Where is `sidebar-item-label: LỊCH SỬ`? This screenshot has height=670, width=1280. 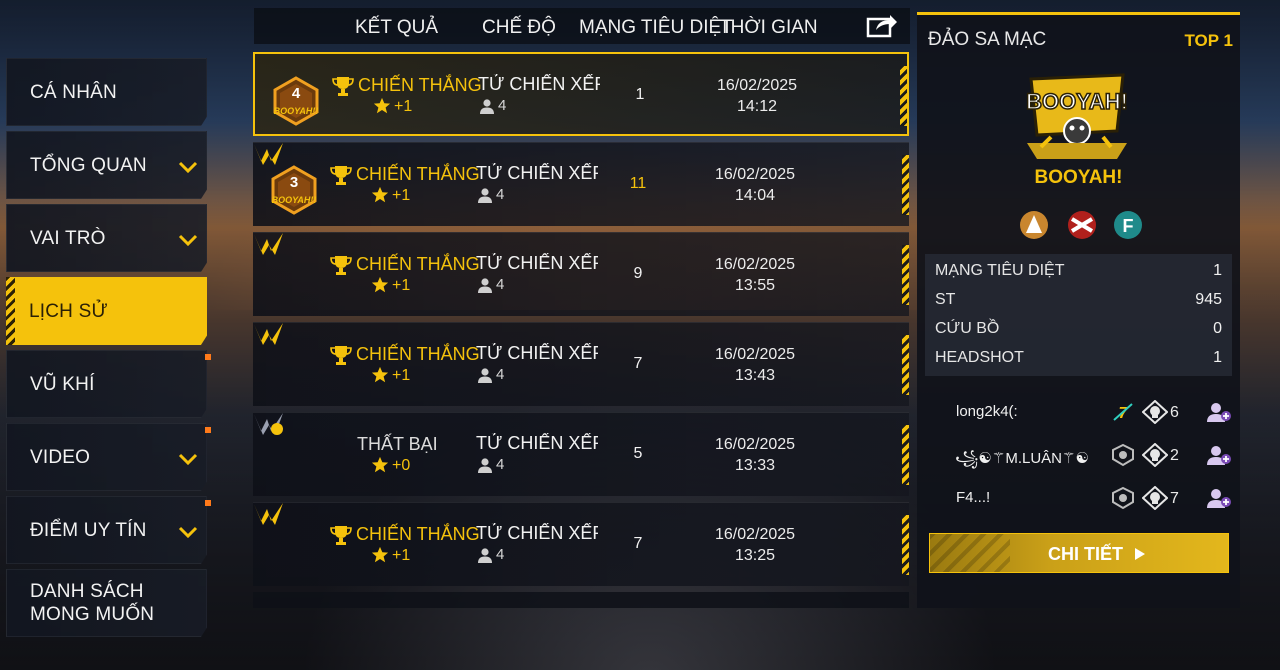 sidebar-item-label: LỊCH SỬ is located at coordinates (68, 311).